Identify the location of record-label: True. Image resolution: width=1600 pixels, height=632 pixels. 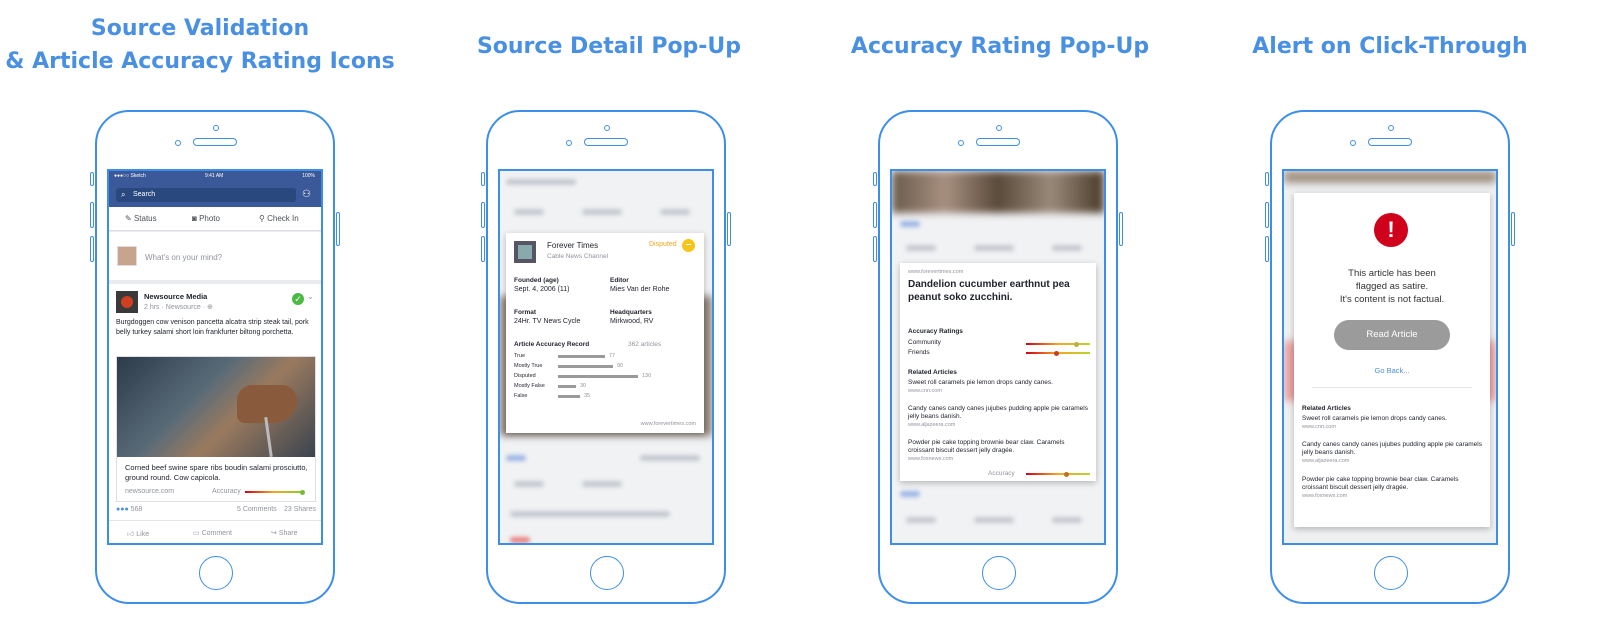
(520, 356).